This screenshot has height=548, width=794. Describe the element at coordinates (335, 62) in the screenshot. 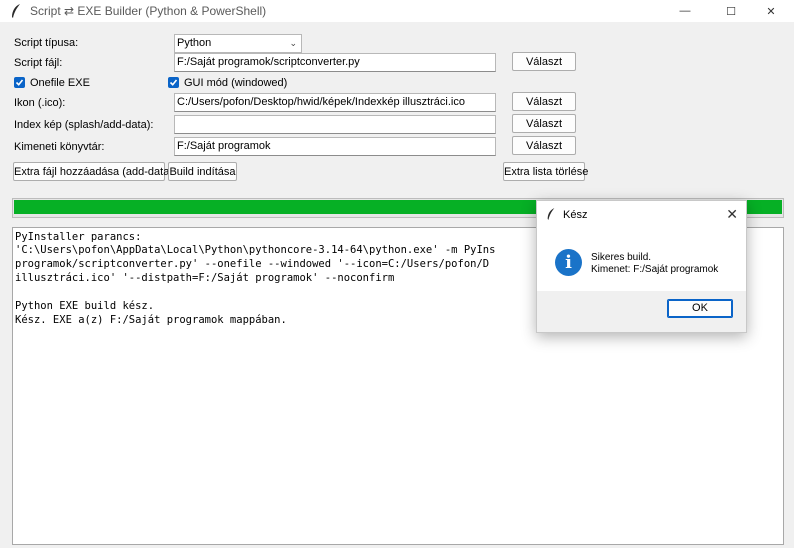

I see `script-file-input: F:/Saját programok/scriptconverter.py` at that location.